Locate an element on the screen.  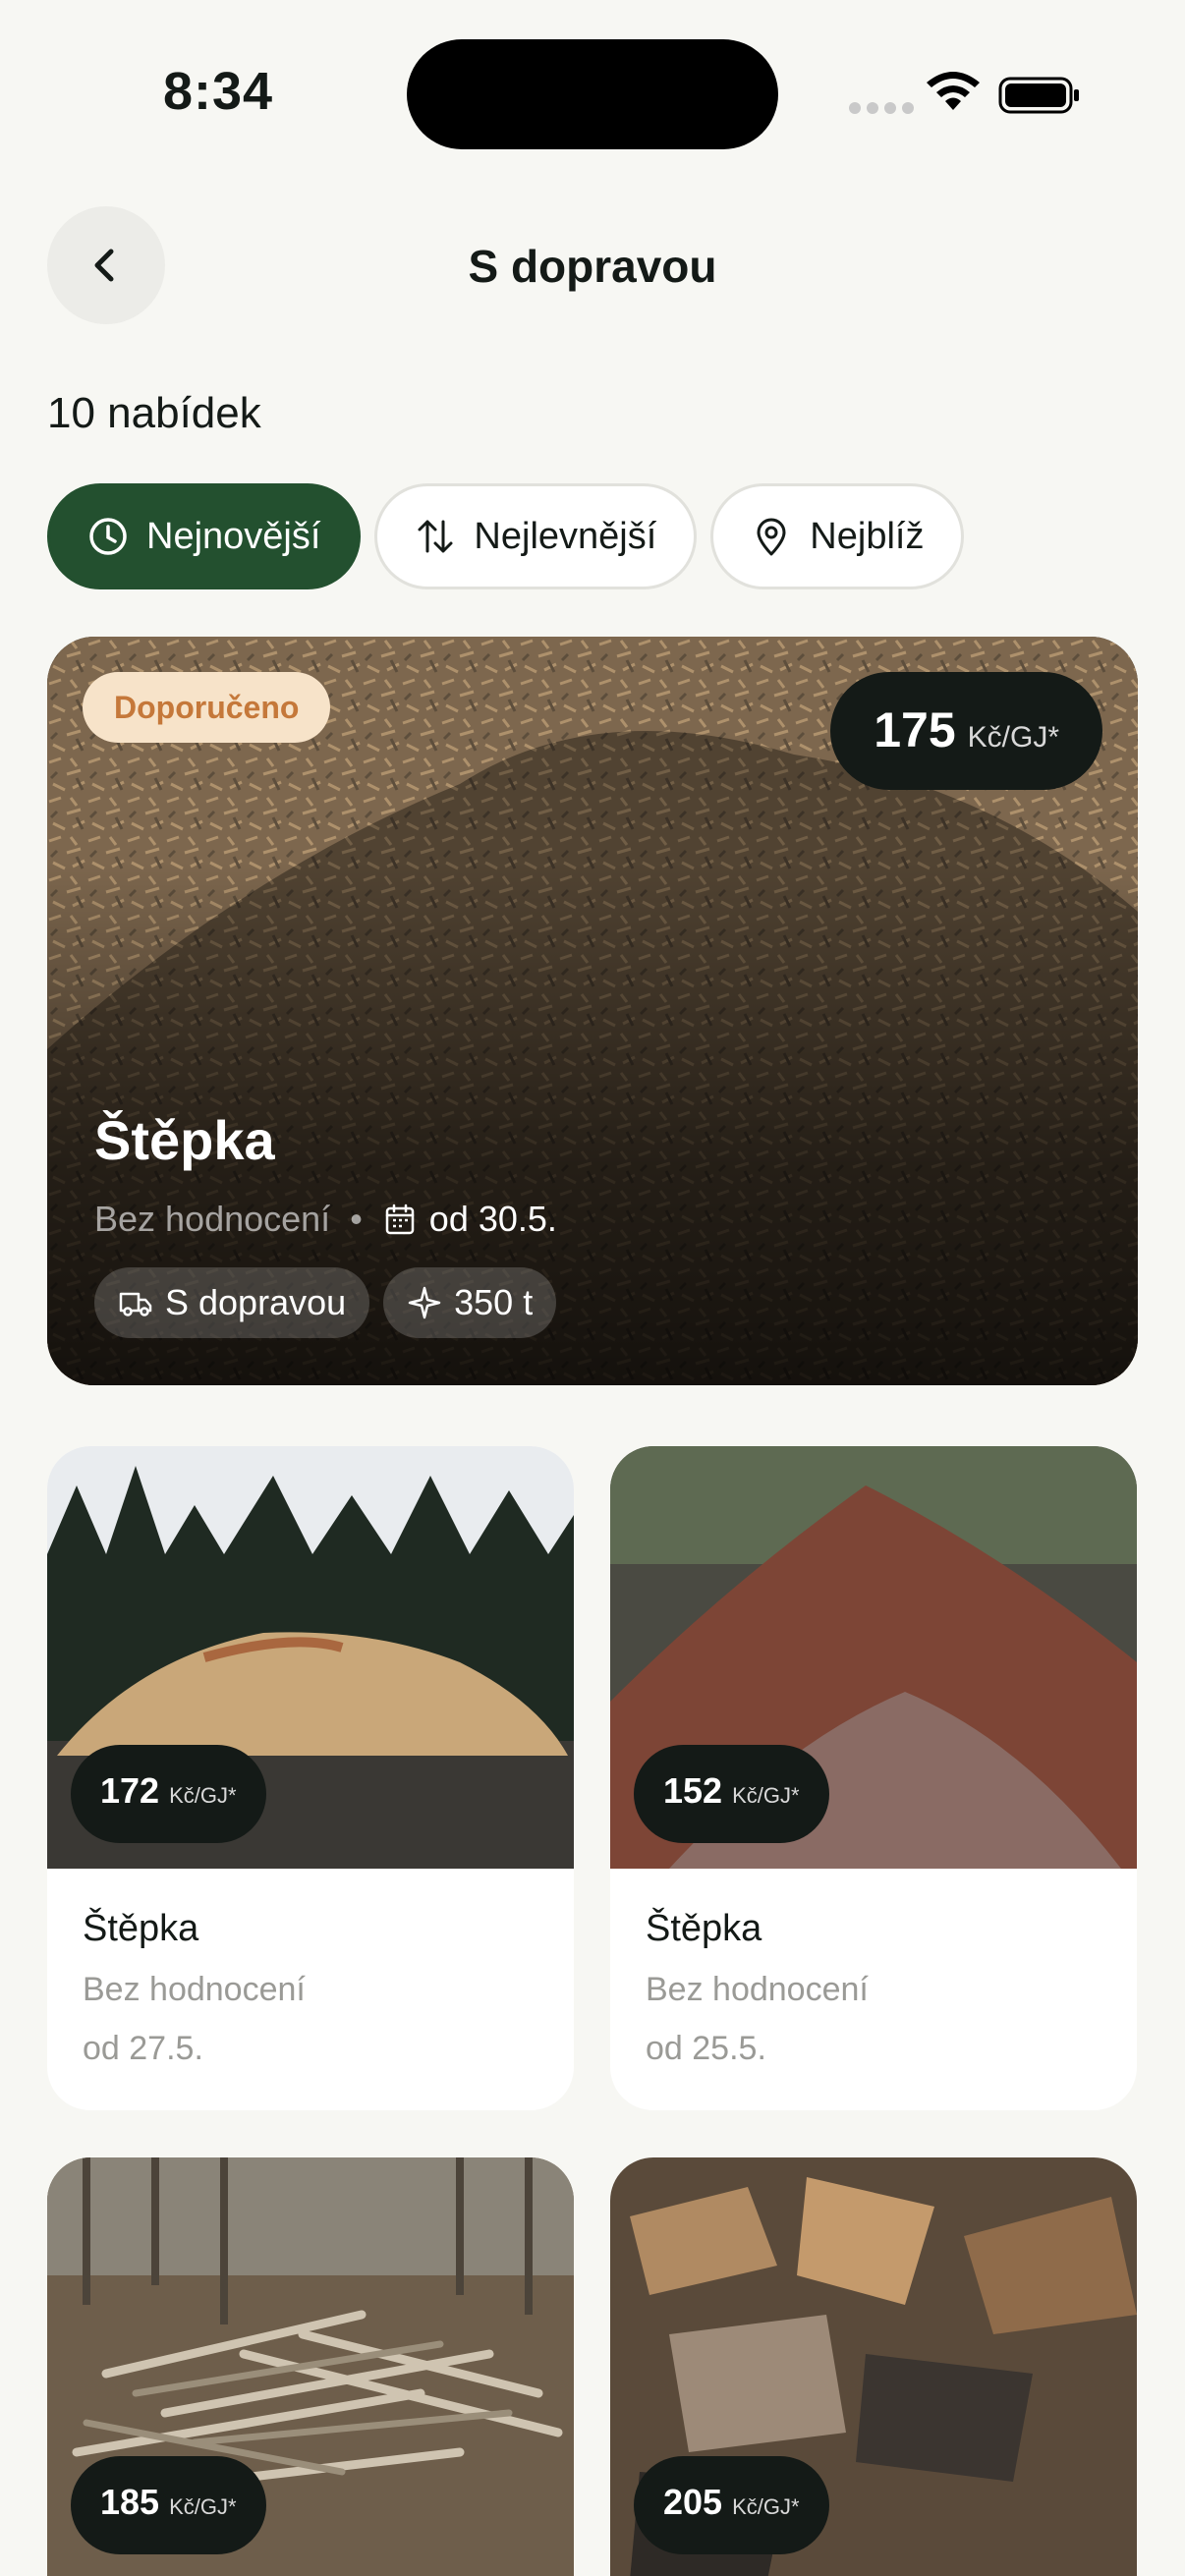
listing-price-badge: 152 Kč/GJ* is located at coordinates (732, 1794).